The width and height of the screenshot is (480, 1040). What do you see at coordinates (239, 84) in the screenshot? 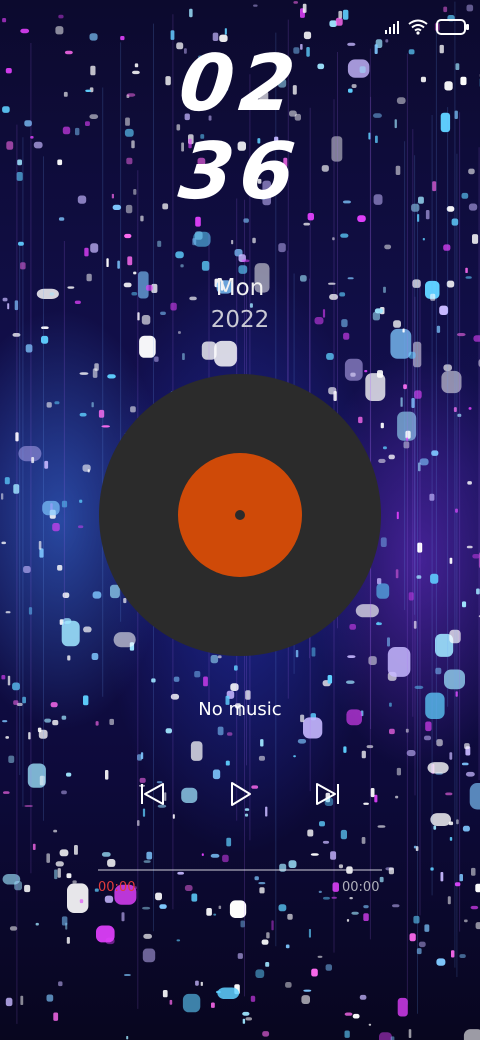
I see `clock-hours: 02` at bounding box center [239, 84].